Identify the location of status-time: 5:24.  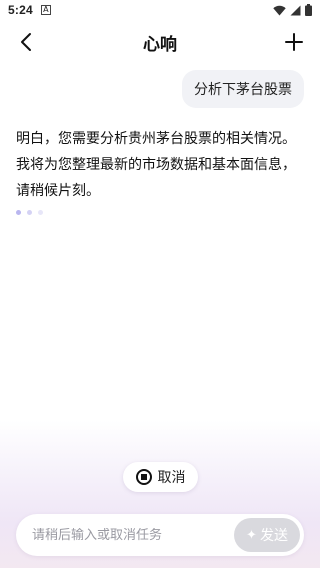
(20, 10).